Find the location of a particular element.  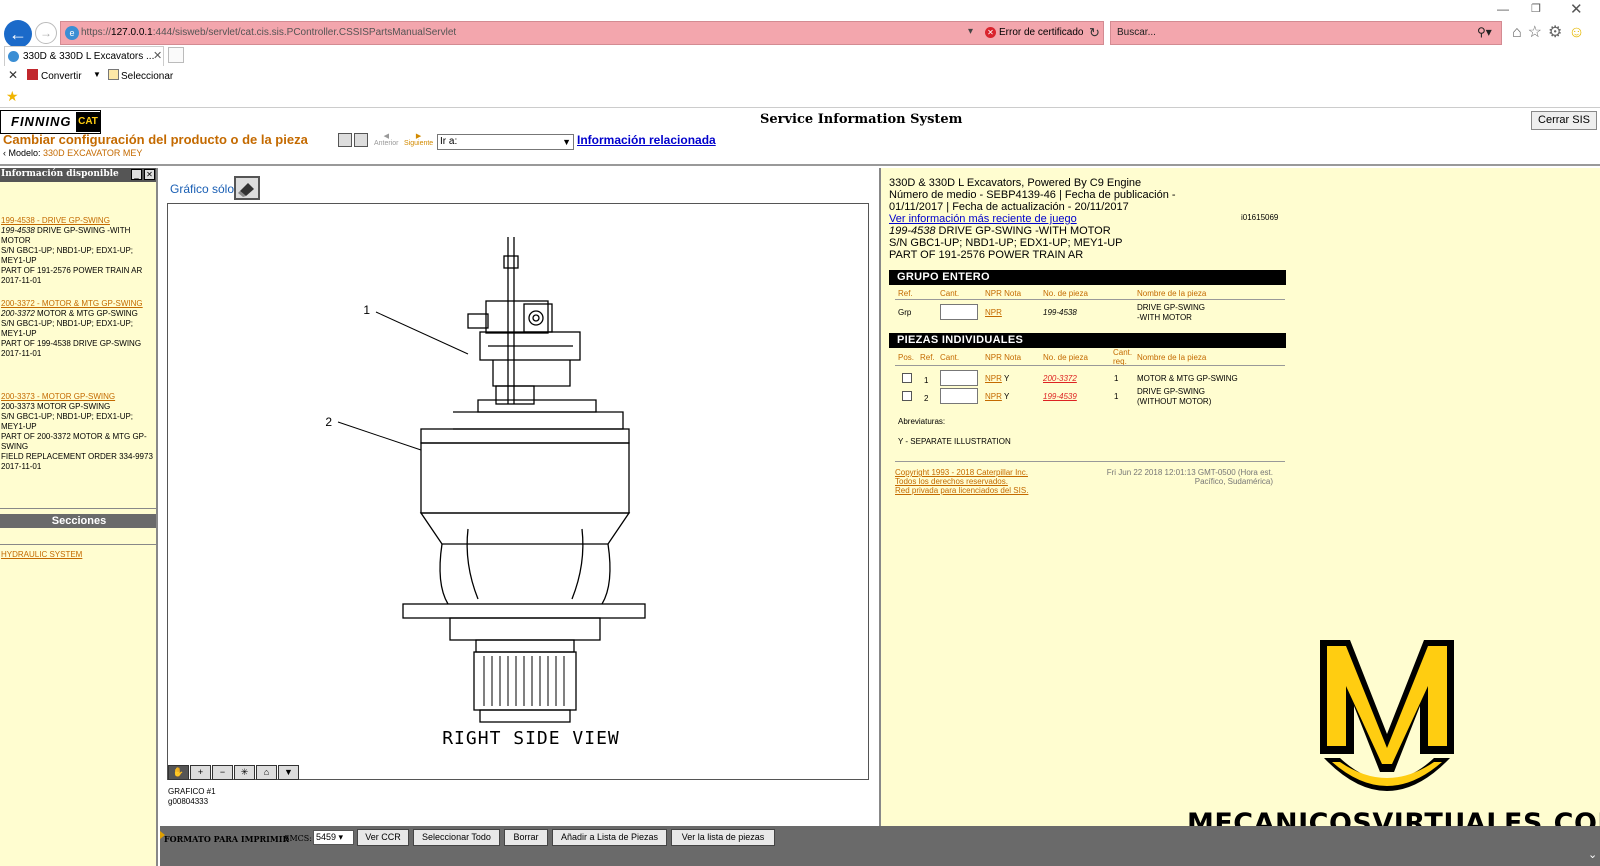

url-prefix: https:// is located at coordinates (96, 32).